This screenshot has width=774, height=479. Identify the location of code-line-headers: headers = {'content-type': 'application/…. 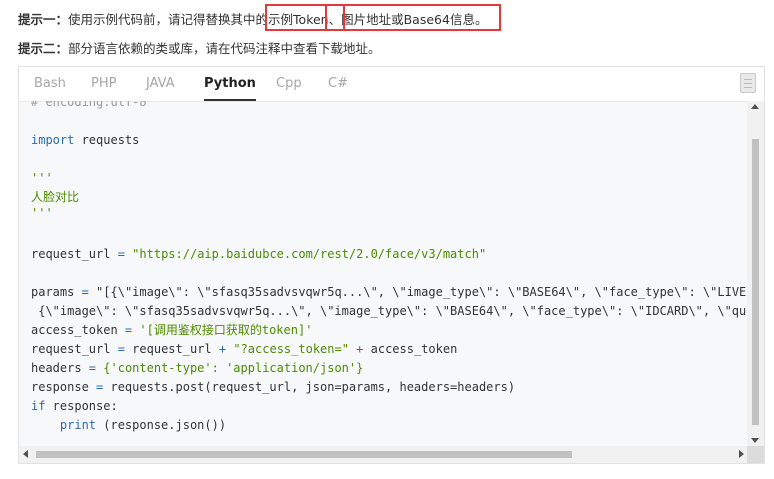
(197, 368).